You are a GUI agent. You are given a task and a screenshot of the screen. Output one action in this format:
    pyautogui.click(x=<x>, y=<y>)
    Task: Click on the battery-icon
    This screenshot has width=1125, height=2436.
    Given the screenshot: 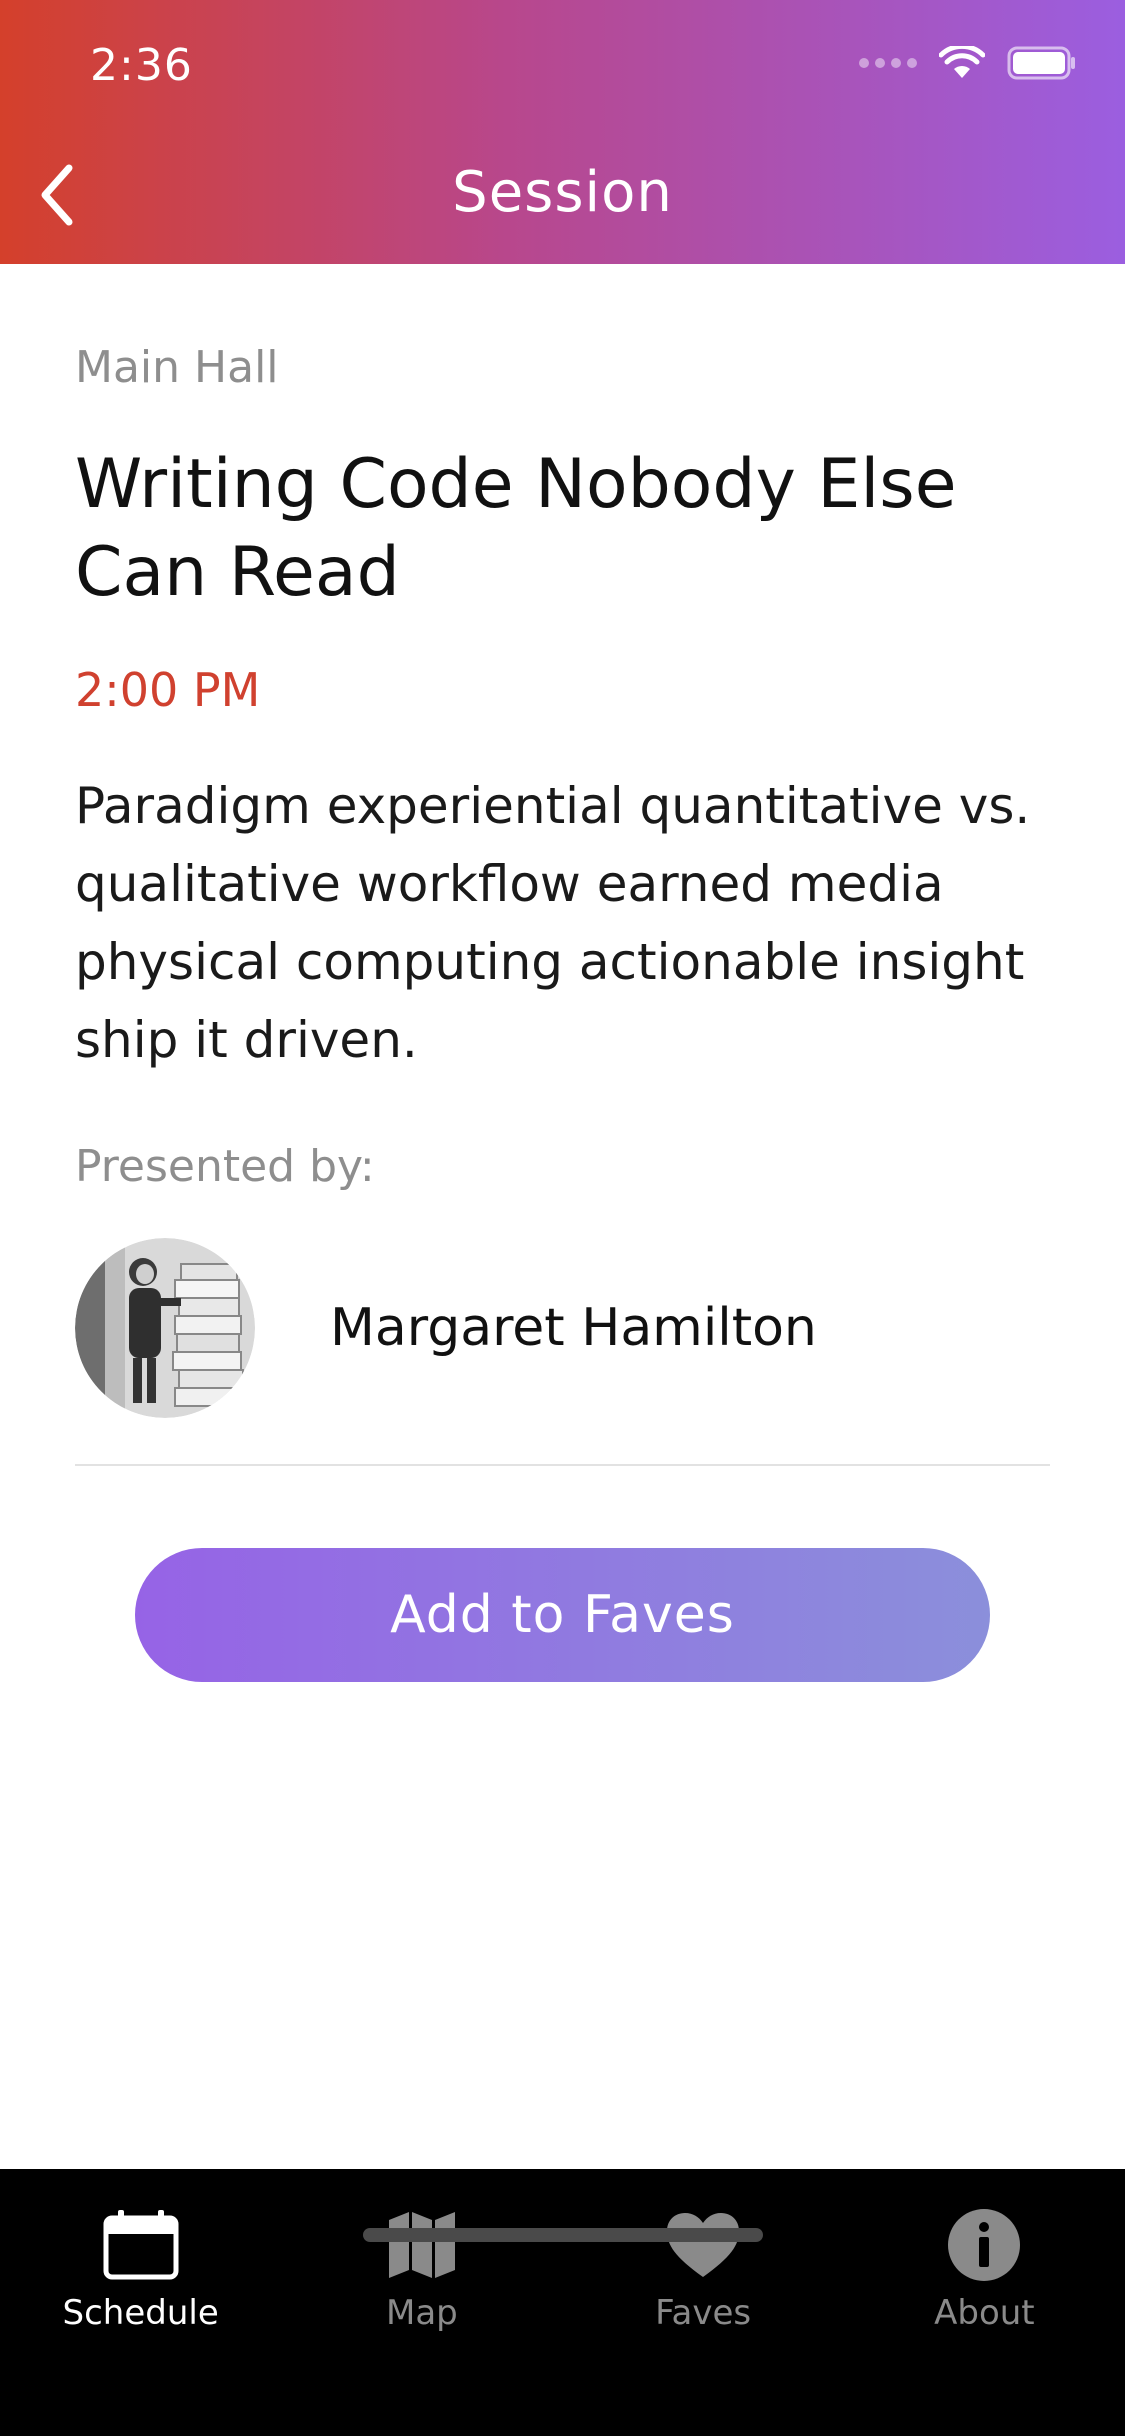 What is the action you would take?
    pyautogui.click(x=1042, y=63)
    